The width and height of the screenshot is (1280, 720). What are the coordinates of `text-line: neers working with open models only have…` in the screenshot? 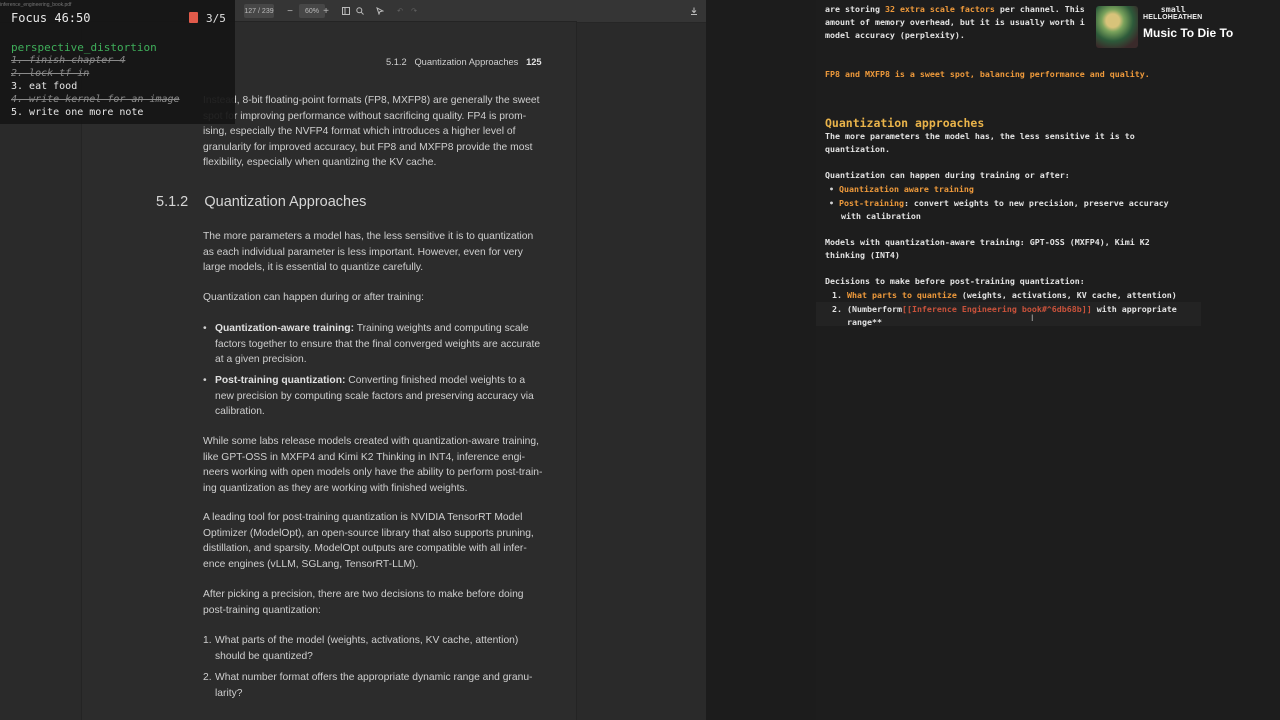 It's located at (373, 472).